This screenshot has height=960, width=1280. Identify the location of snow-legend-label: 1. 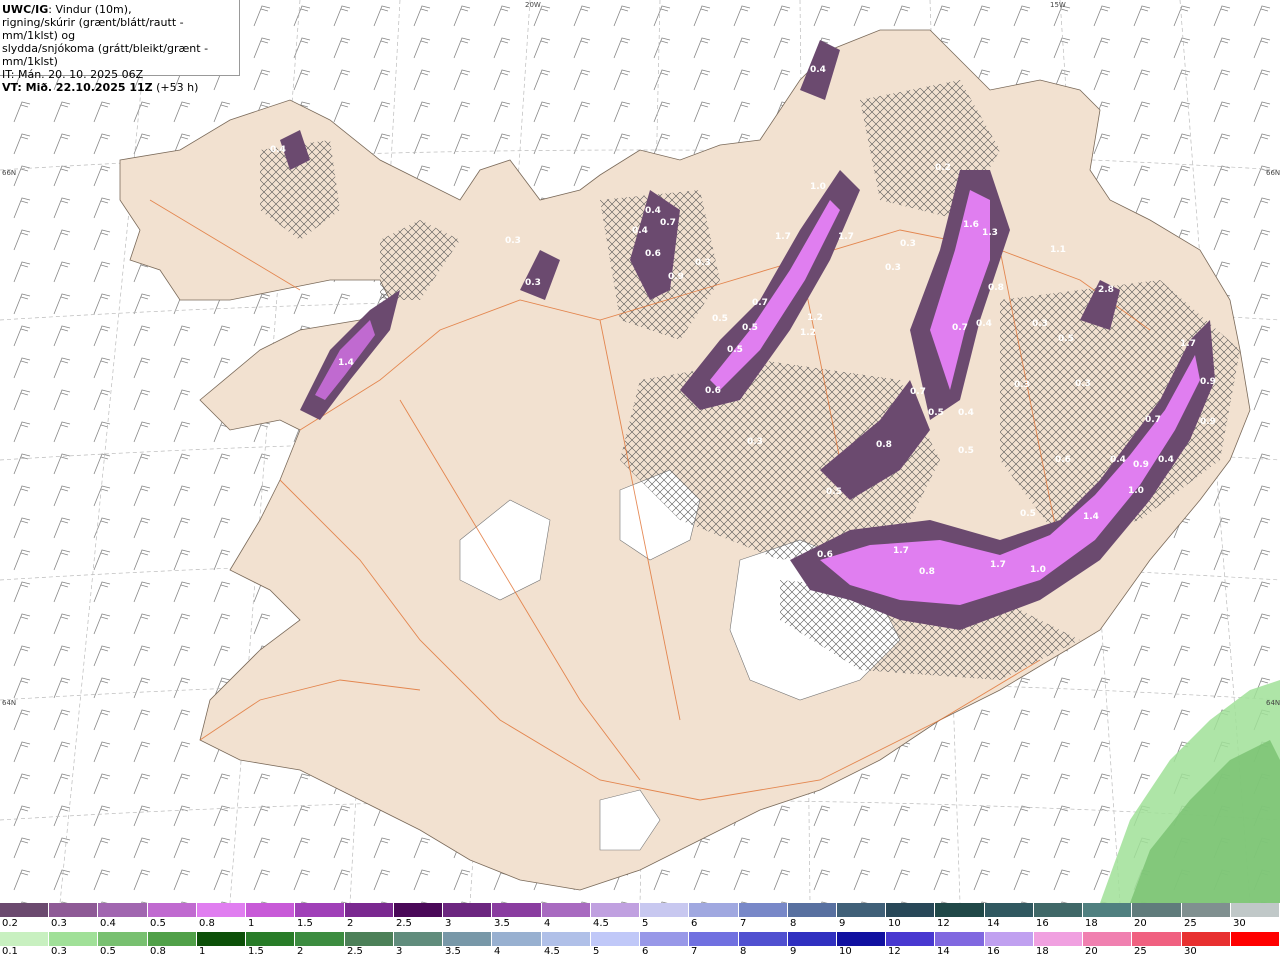
(251, 923).